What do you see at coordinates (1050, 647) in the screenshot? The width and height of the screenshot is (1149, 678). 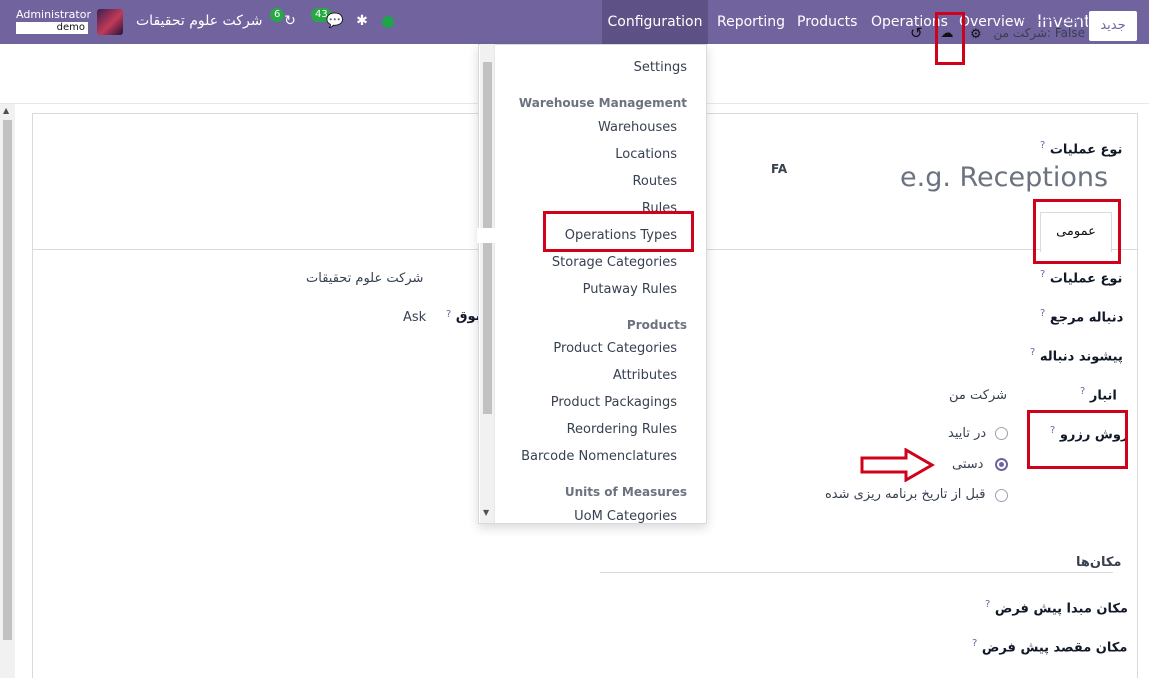 I see `default-destination-label: ? مکان مقصد پیش فرض` at bounding box center [1050, 647].